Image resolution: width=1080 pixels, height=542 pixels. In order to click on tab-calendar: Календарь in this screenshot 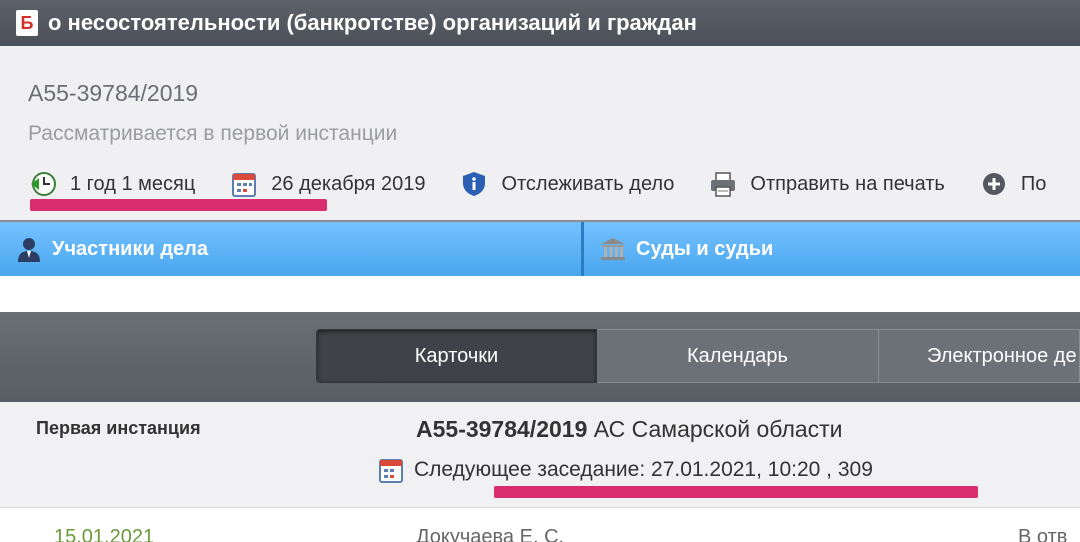, I will do `click(738, 356)`.